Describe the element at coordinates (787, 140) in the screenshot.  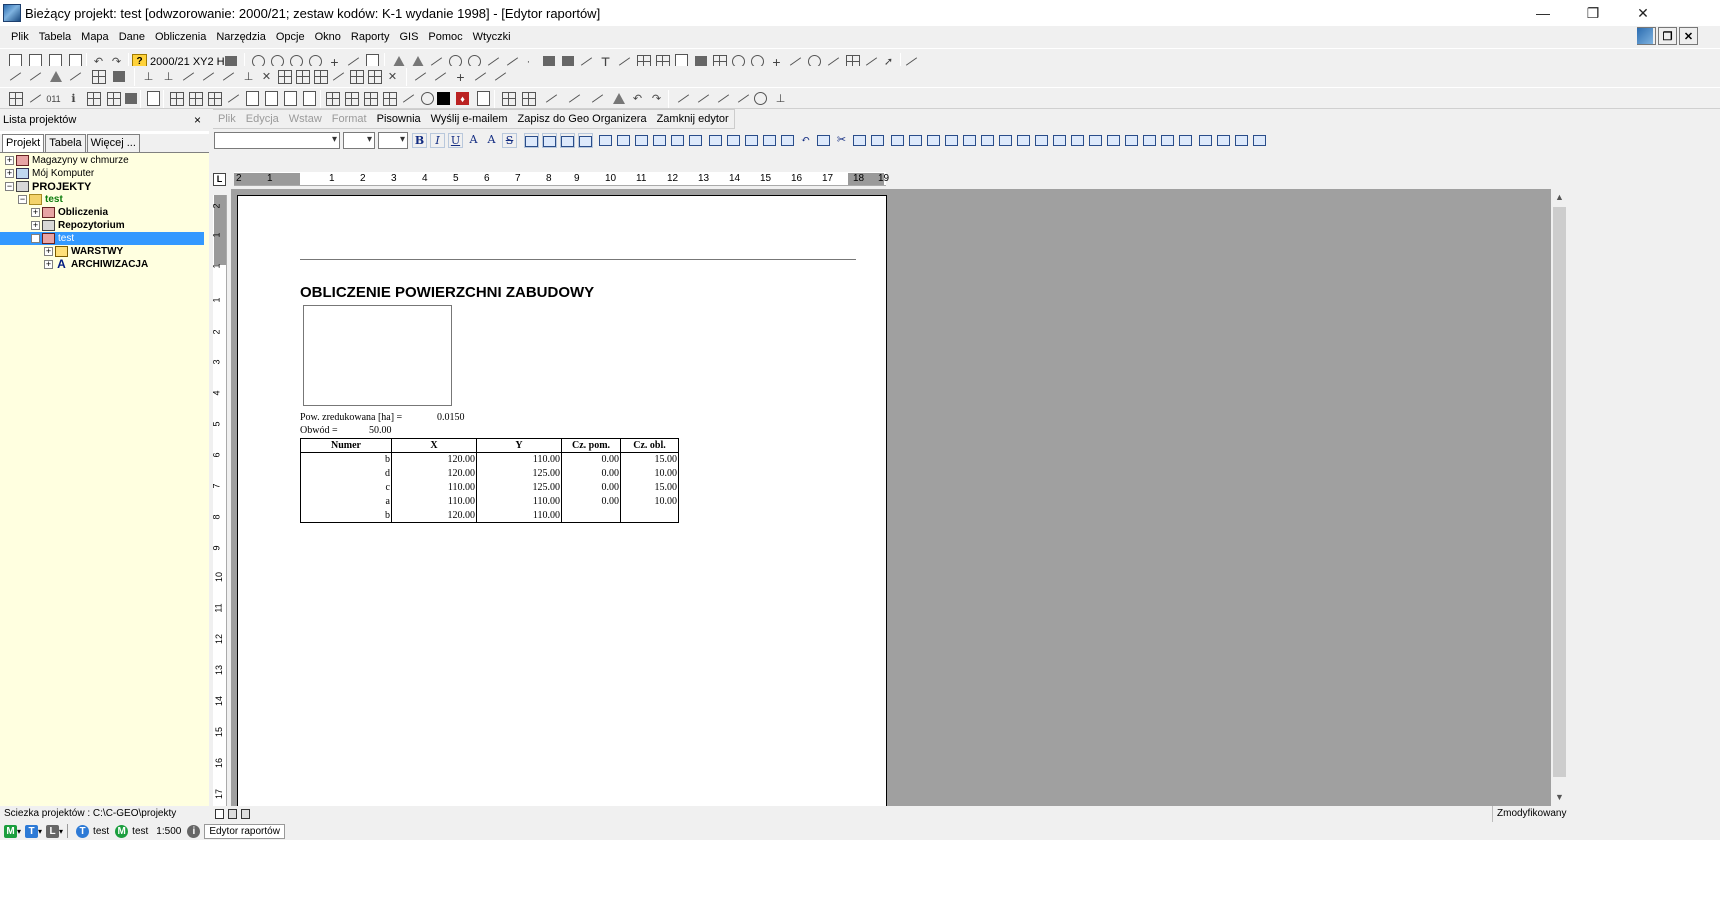
I see `print-report-icon` at that location.